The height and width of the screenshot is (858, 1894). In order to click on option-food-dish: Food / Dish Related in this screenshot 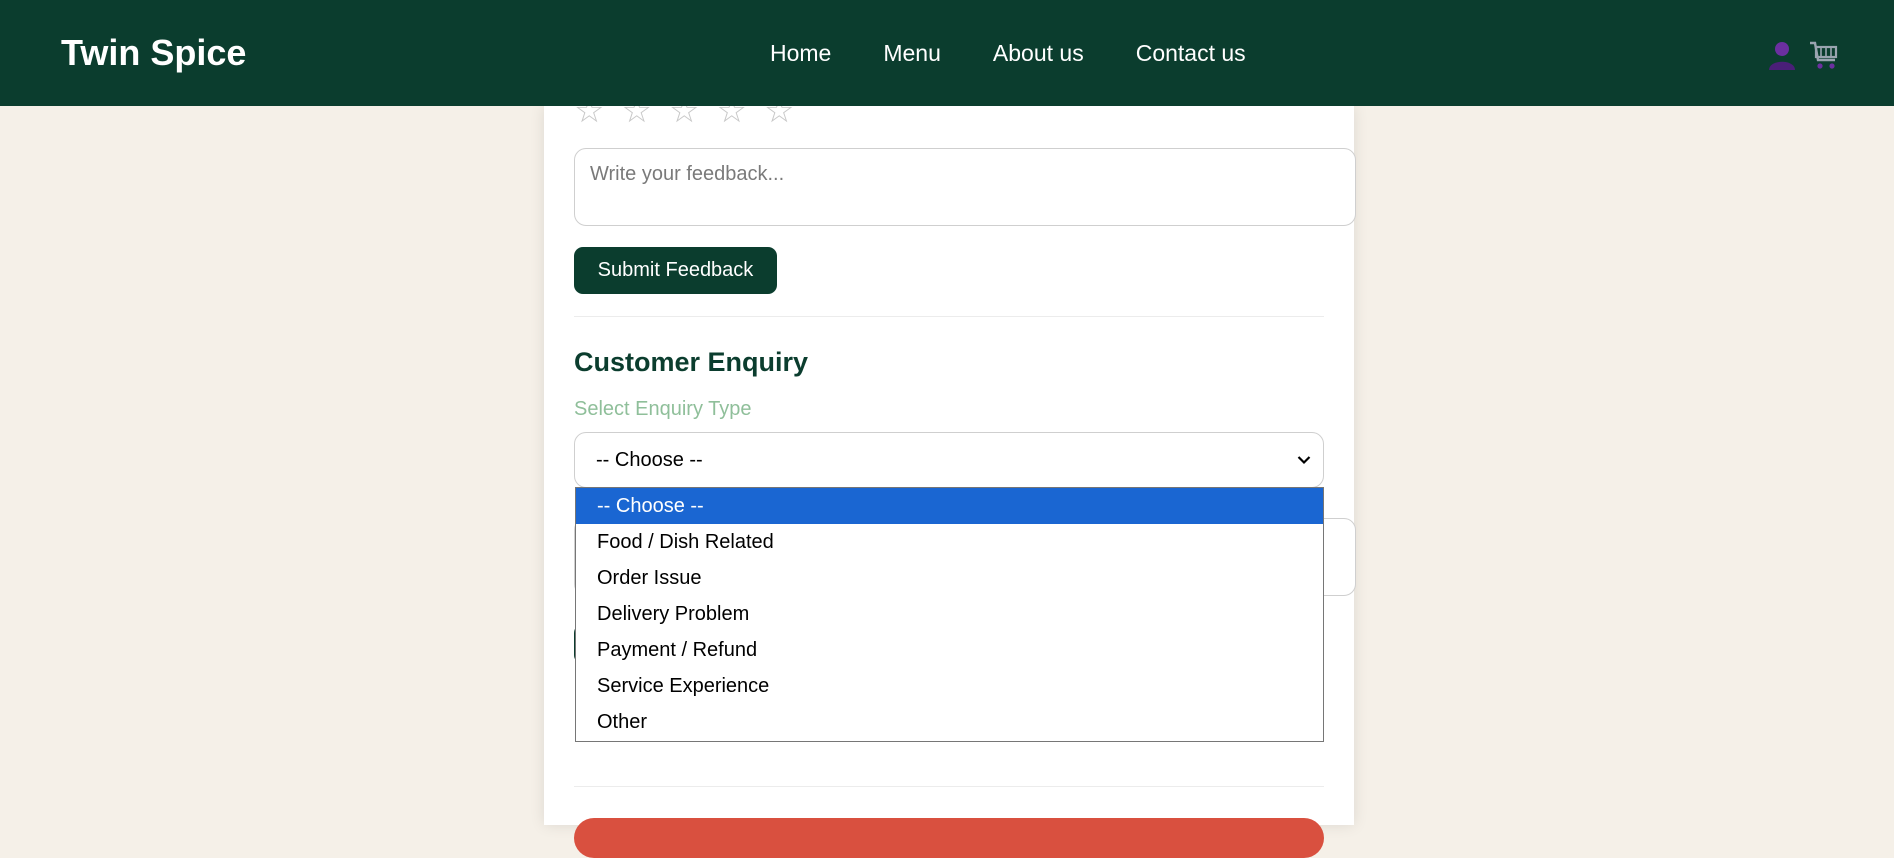, I will do `click(949, 542)`.